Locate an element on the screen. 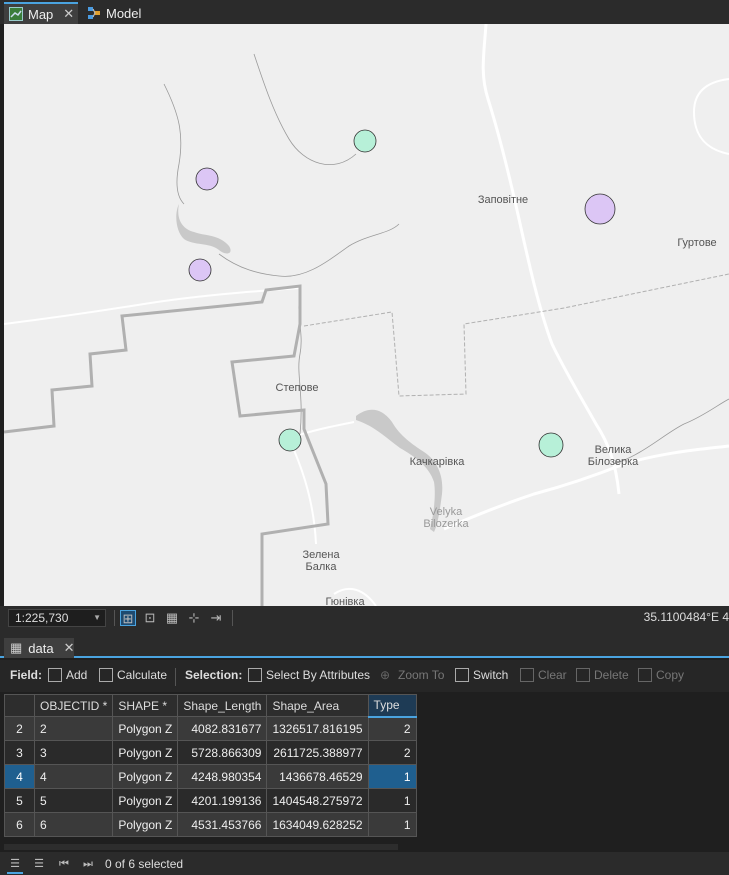  terrain-line is located at coordinates (174, 144).